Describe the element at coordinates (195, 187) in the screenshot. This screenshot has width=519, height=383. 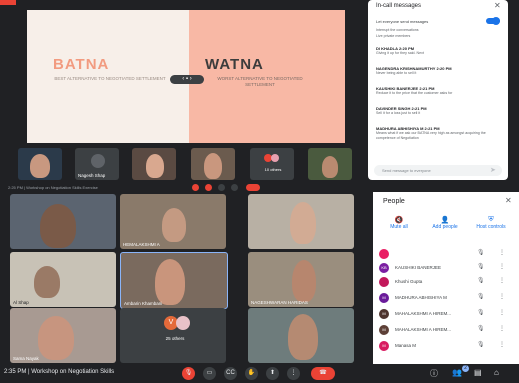
I see `mic-icon` at that location.